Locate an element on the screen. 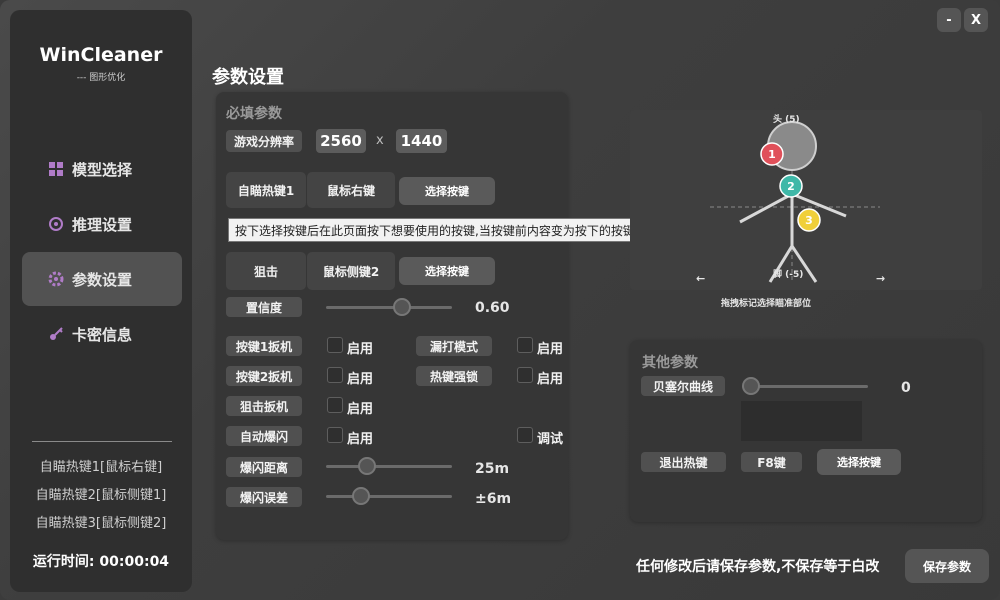 The image size is (1000, 600). flash-error-slider-track is located at coordinates (389, 496).